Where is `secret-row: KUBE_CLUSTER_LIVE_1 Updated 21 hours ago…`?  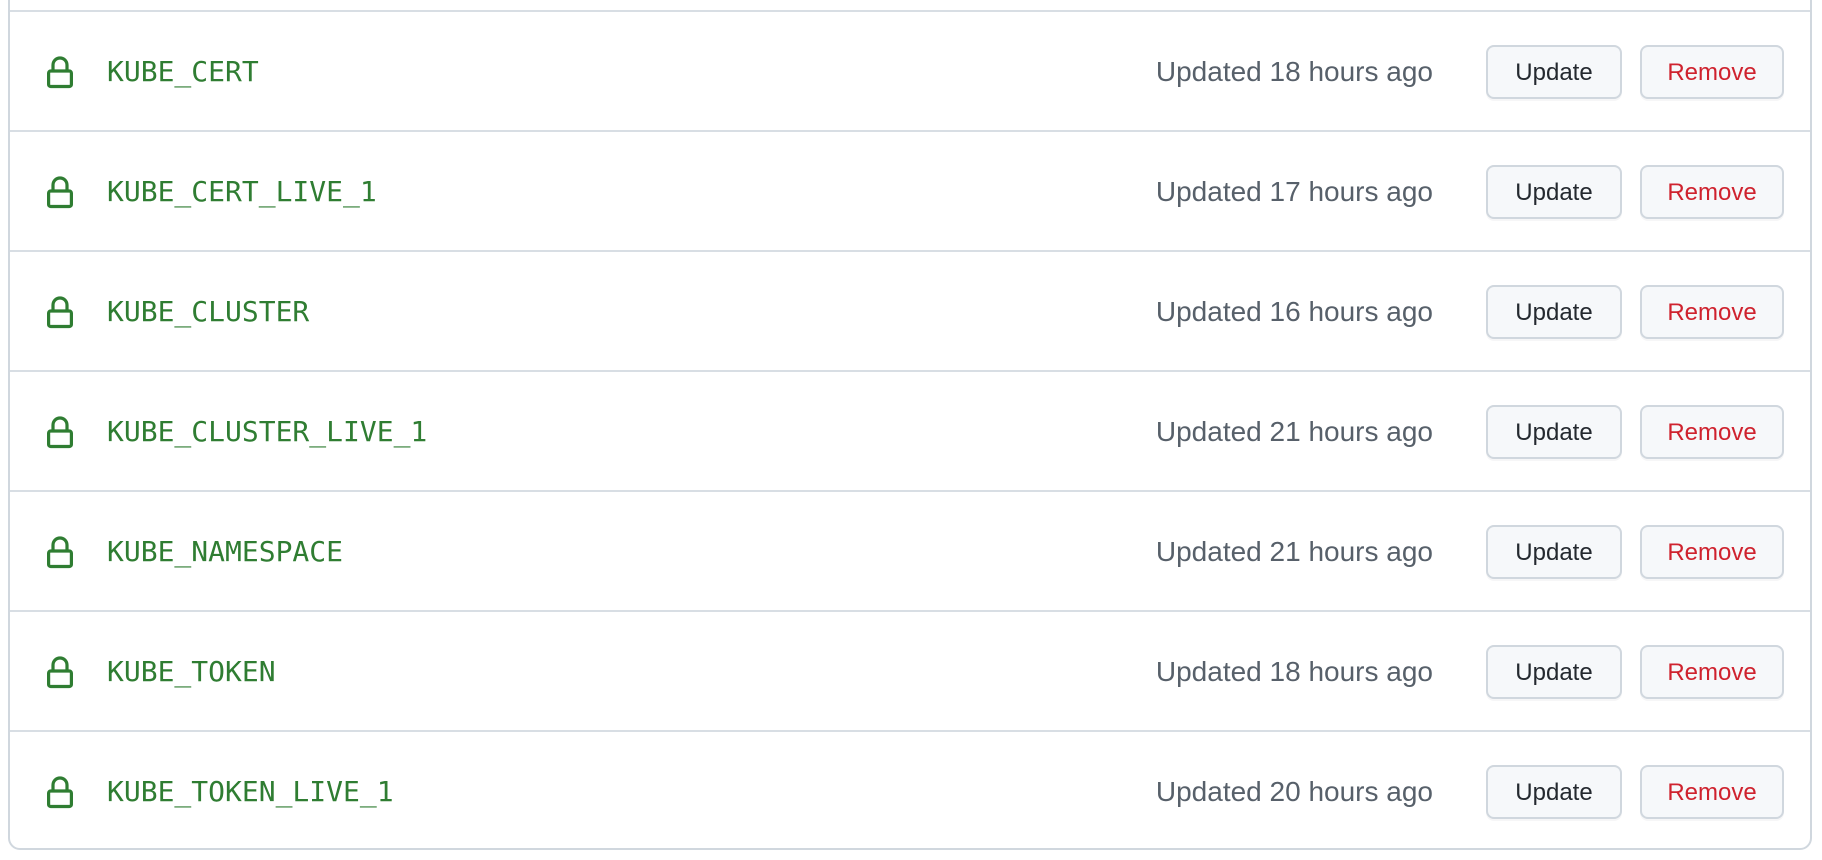
secret-row: KUBE_CLUSTER_LIVE_1 Updated 21 hours ago… is located at coordinates (910, 430).